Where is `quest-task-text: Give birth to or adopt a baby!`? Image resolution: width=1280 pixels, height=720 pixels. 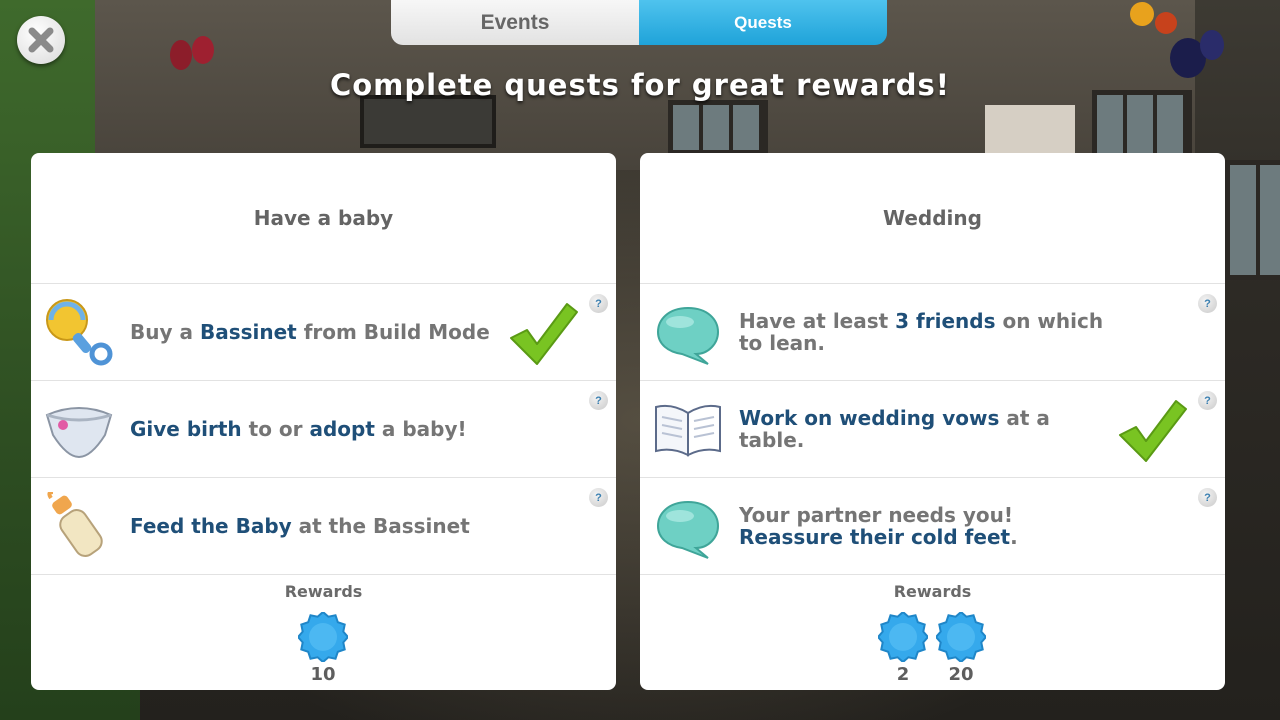 quest-task-text: Give birth to or adopt a baby! is located at coordinates (320, 429).